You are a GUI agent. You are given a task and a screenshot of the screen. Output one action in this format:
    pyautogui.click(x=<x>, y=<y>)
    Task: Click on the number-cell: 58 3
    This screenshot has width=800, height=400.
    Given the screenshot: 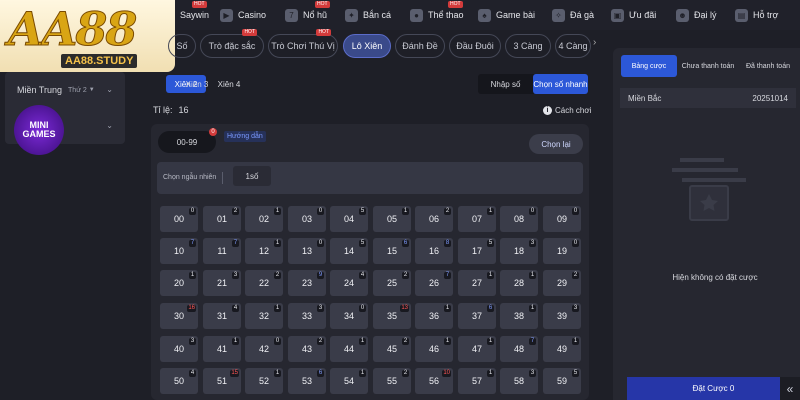 What is the action you would take?
    pyautogui.click(x=519, y=381)
    